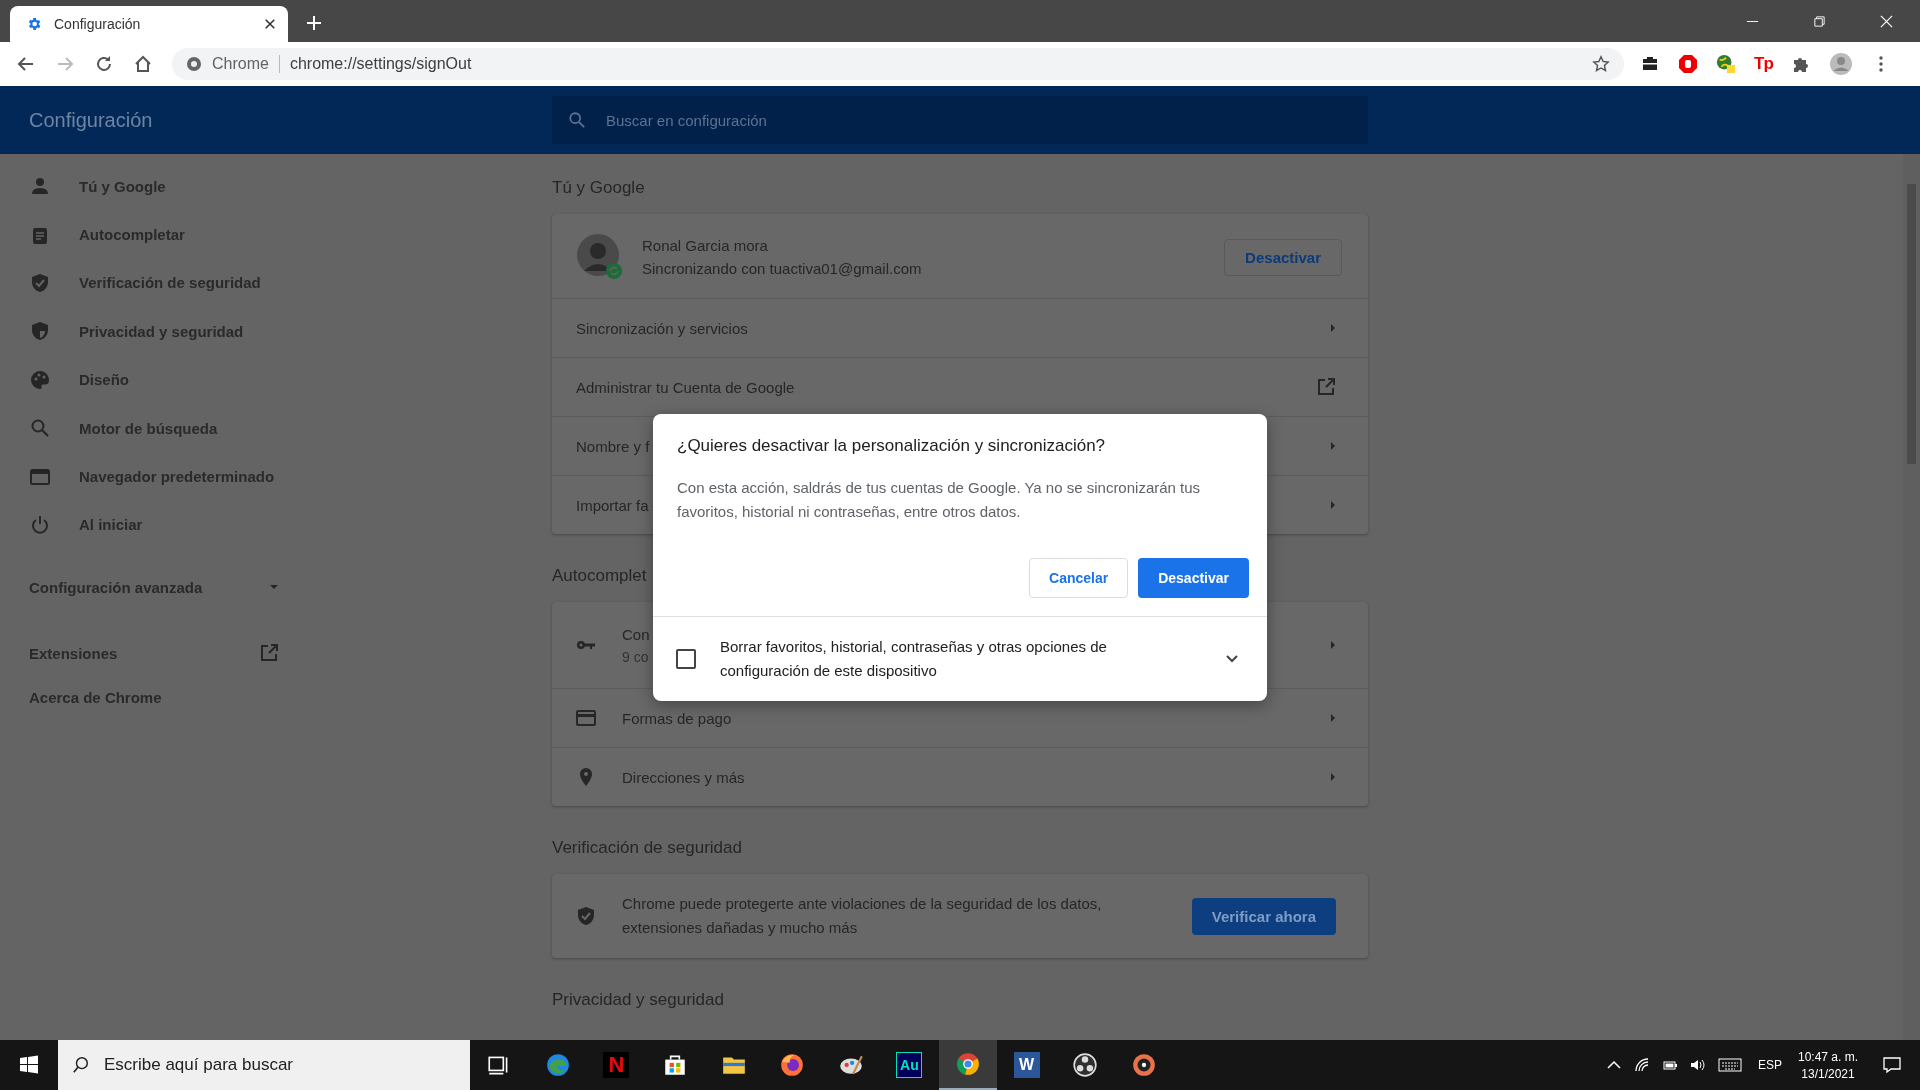  What do you see at coordinates (612, 505) in the screenshot?
I see `row-label: Importar fa` at bounding box center [612, 505].